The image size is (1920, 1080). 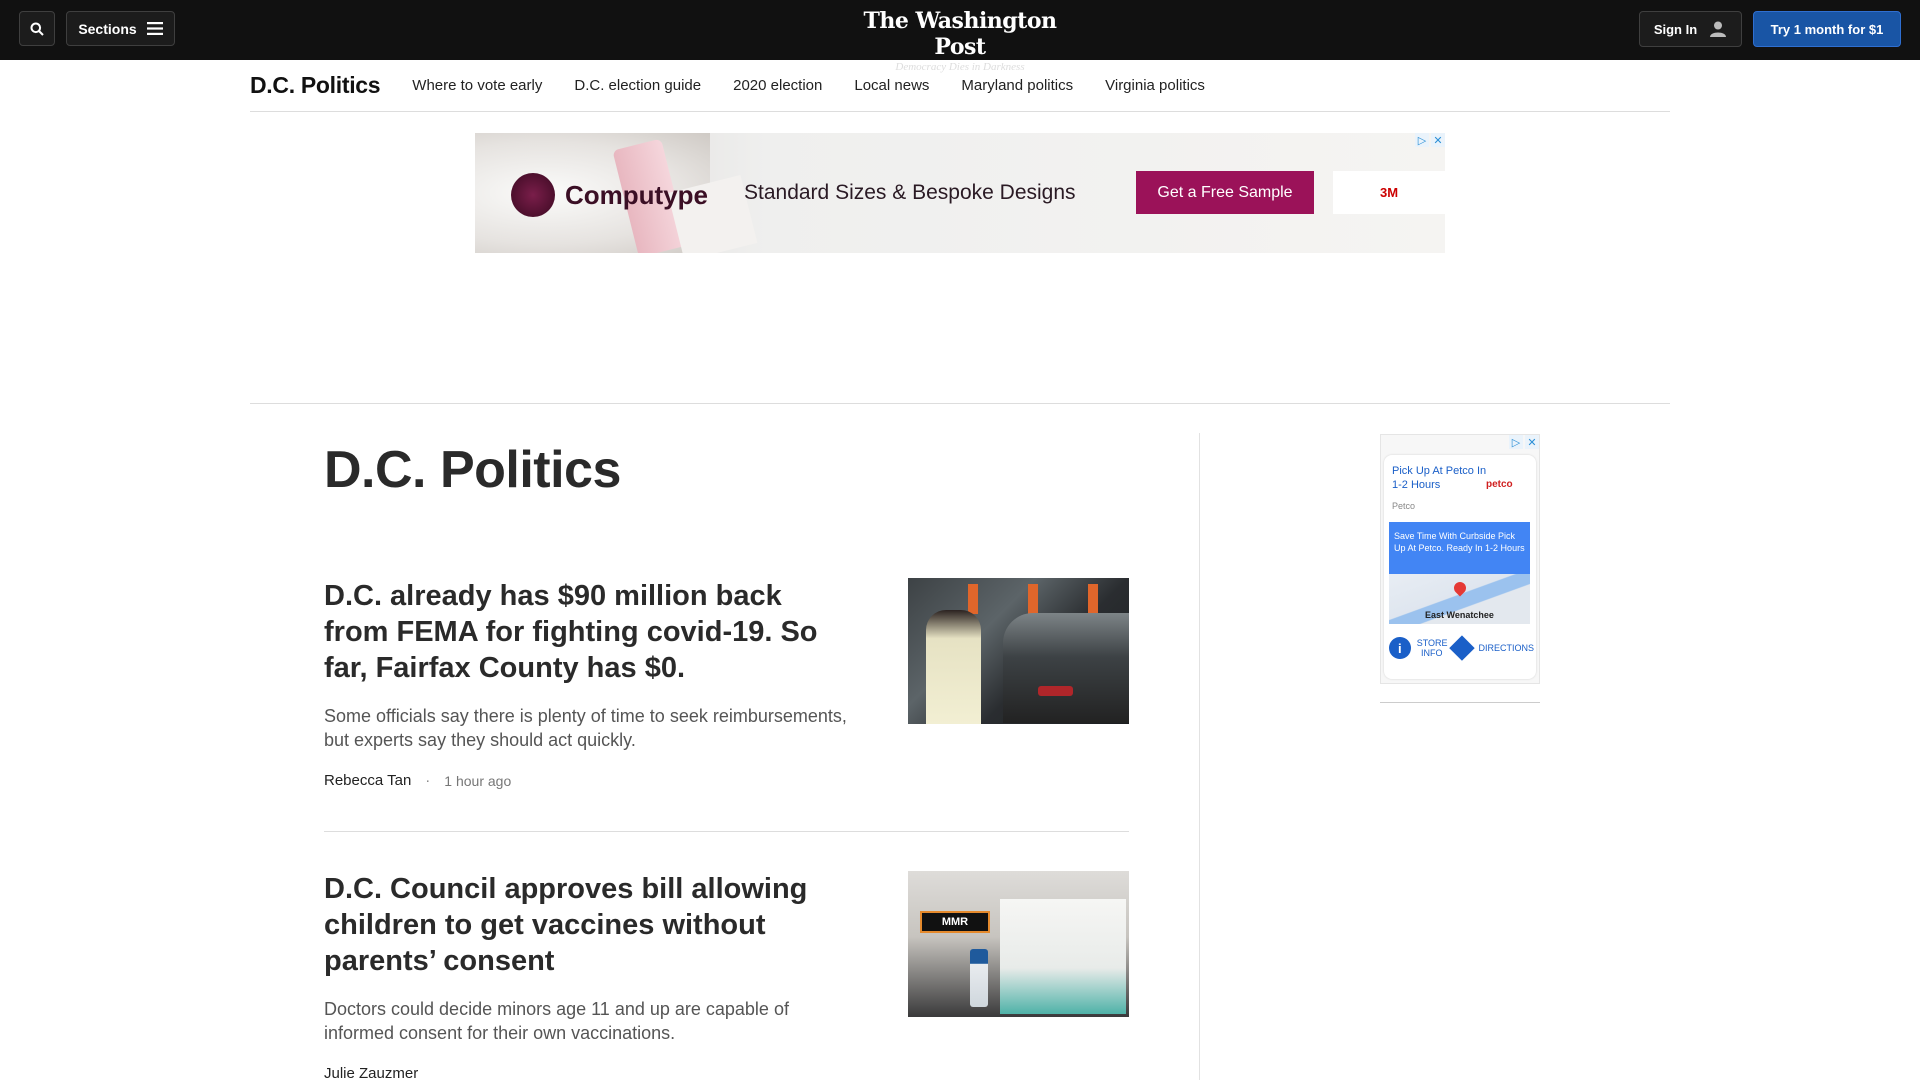 What do you see at coordinates (1199, 756) in the screenshot?
I see `column-divider` at bounding box center [1199, 756].